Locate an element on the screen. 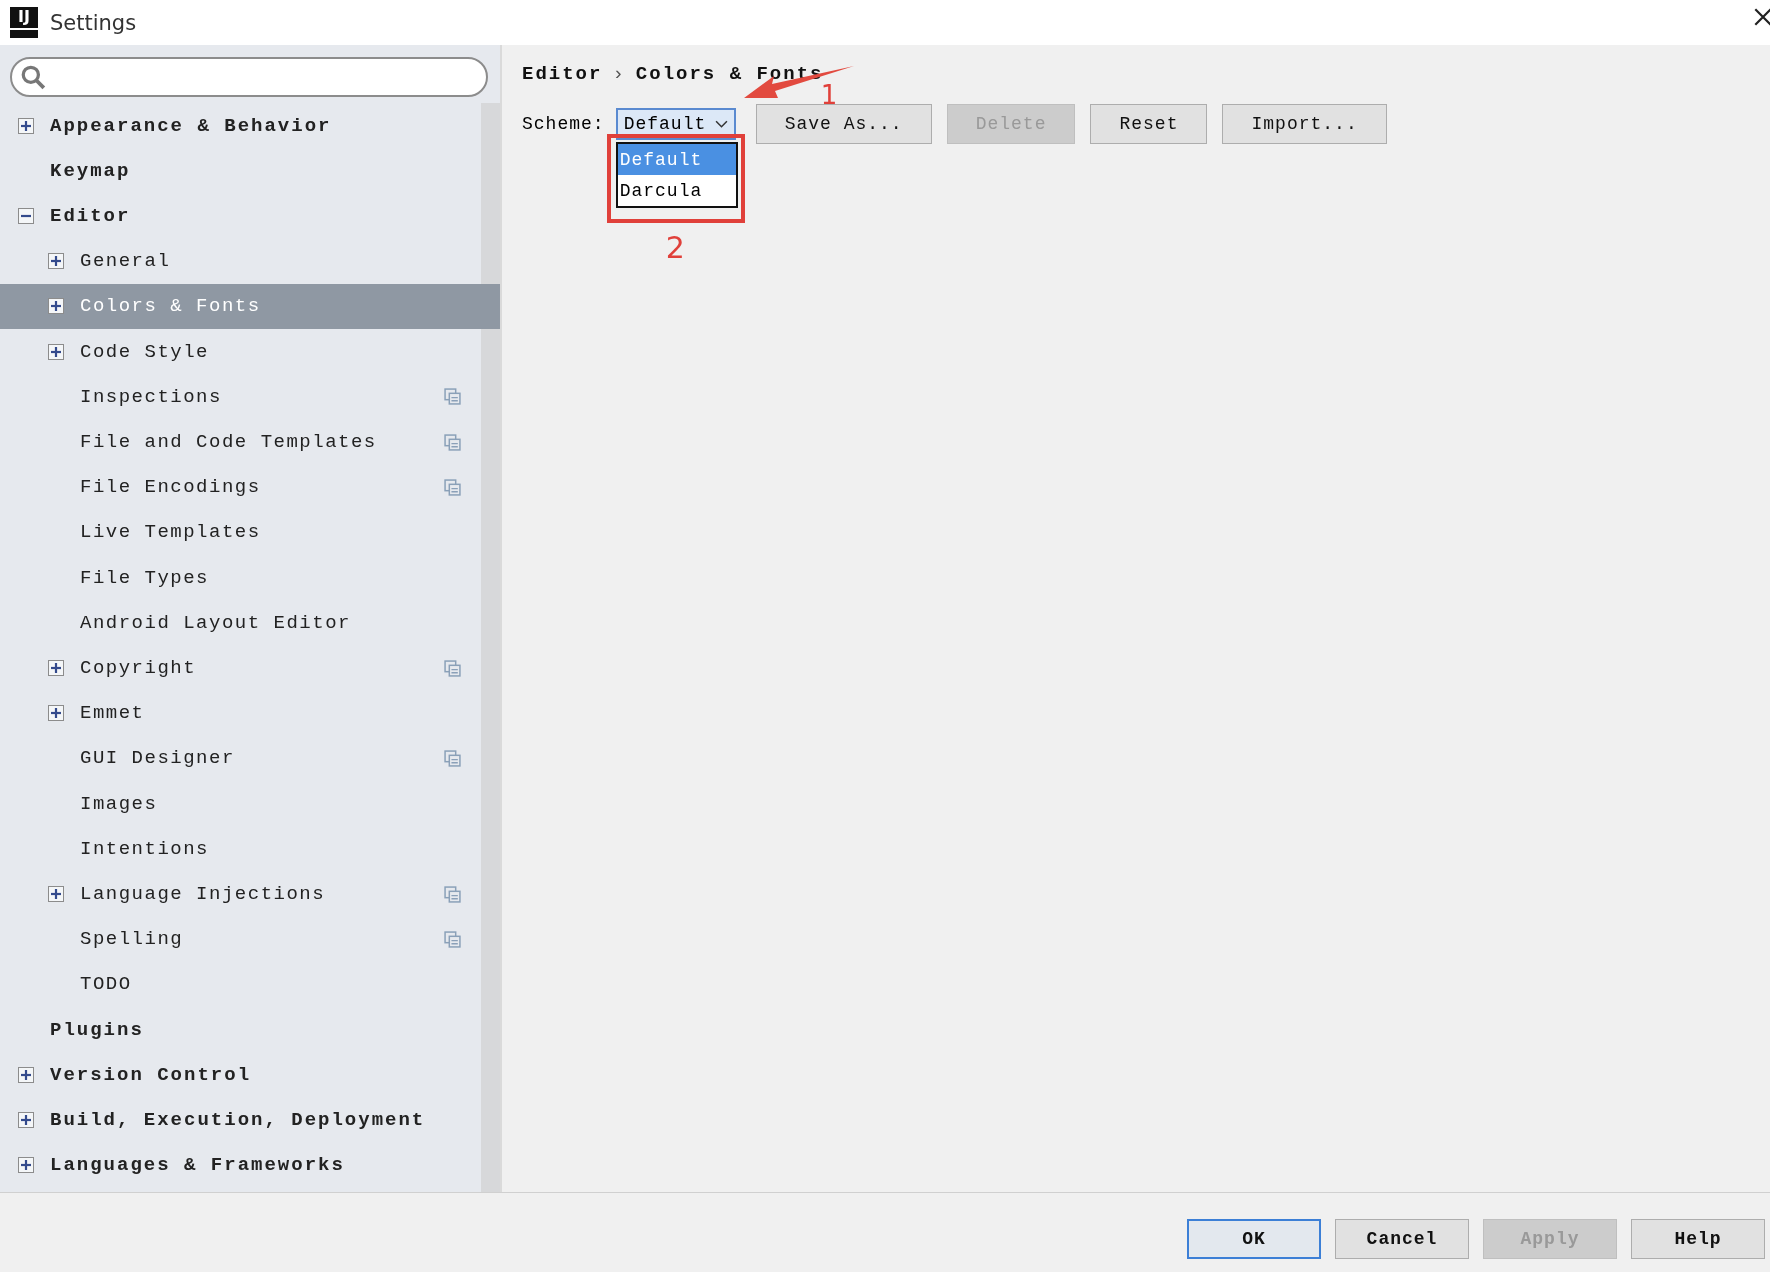 The width and height of the screenshot is (1770, 1272). tree-item: File Types is located at coordinates (240, 578).